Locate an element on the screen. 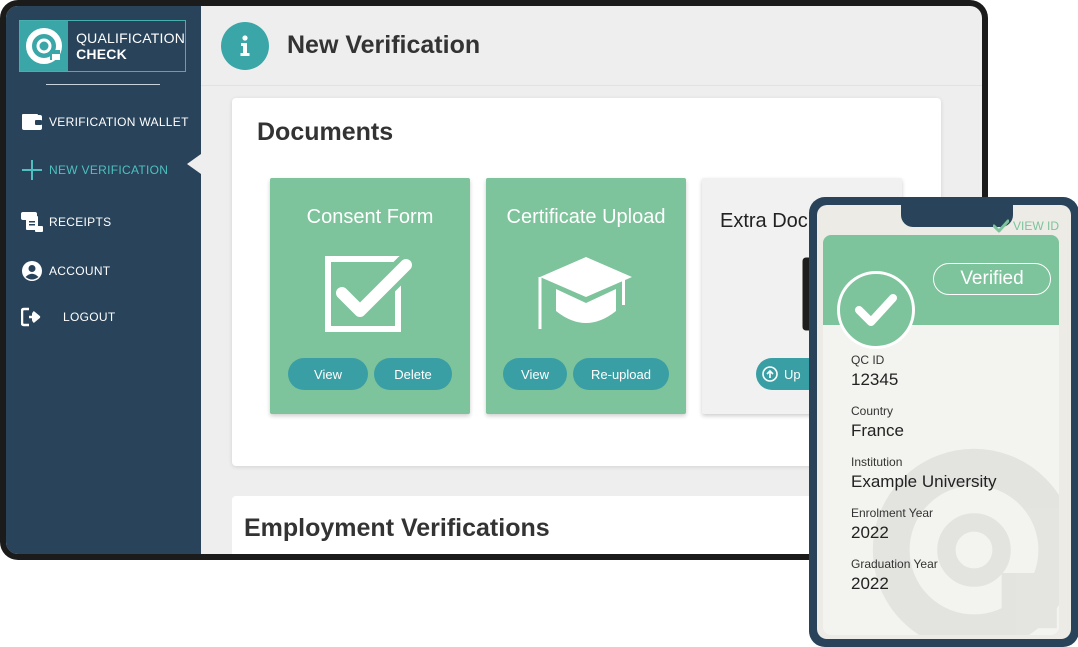 The height and width of the screenshot is (647, 1078). brand-name: QUALIFICATION CHECK is located at coordinates (126, 46).